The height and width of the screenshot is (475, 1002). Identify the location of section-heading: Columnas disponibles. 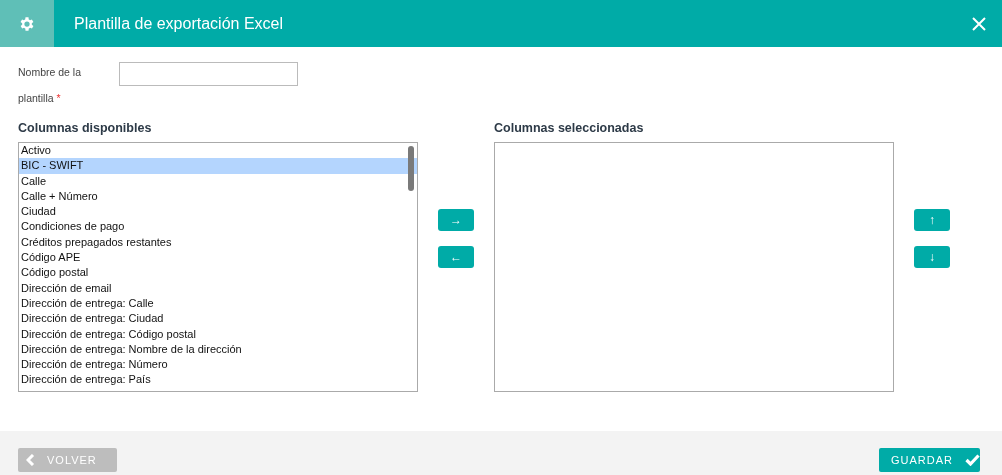
(85, 129).